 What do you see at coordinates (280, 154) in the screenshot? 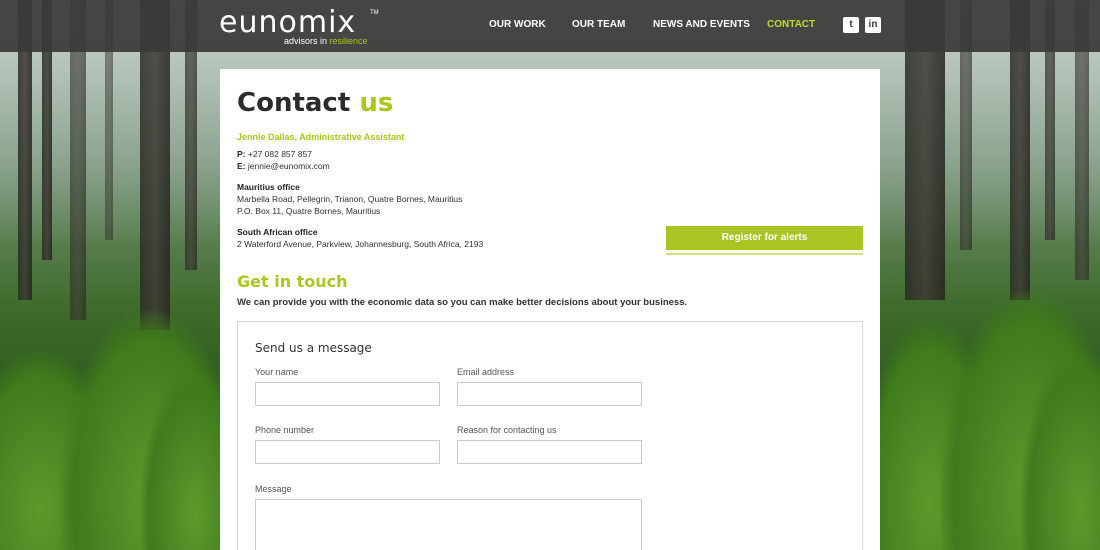
I see `phone-value: +27 082 857 857` at bounding box center [280, 154].